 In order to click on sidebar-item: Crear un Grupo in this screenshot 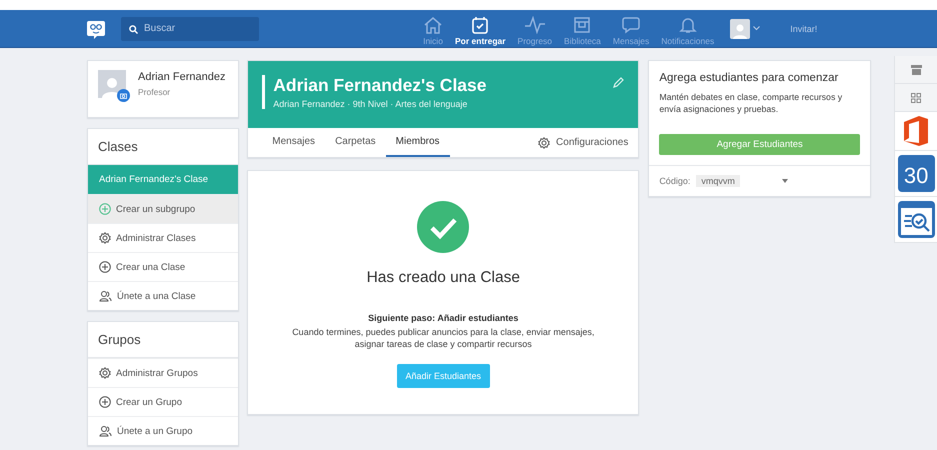, I will do `click(163, 401)`.